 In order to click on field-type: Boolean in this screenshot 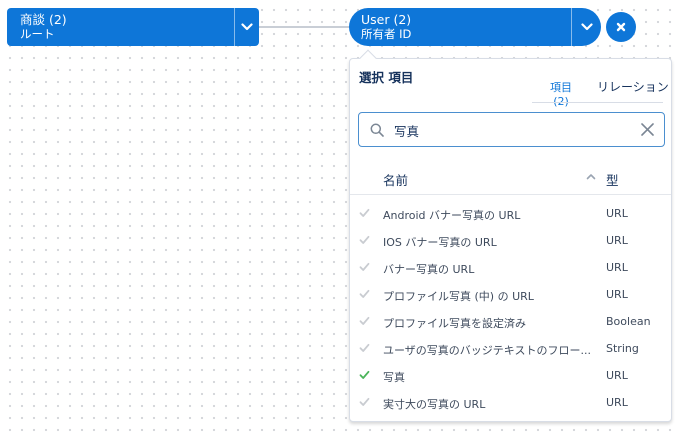, I will do `click(628, 321)`.